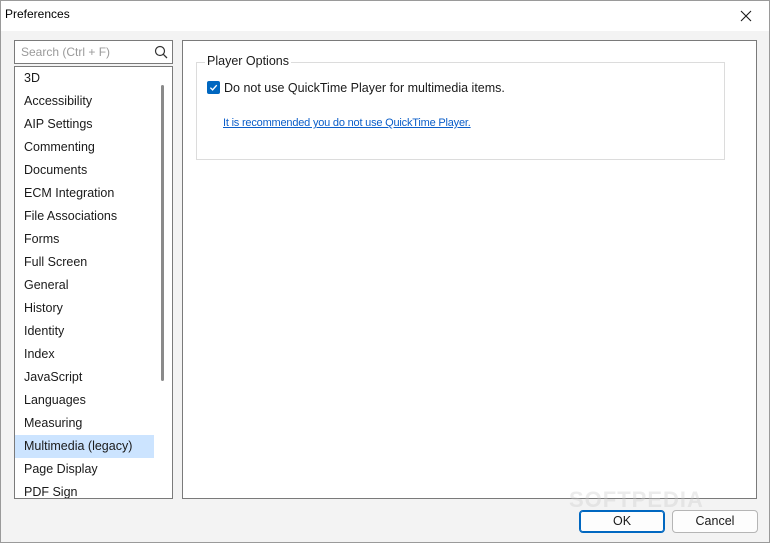  I want to click on category-item: History, so click(85, 308).